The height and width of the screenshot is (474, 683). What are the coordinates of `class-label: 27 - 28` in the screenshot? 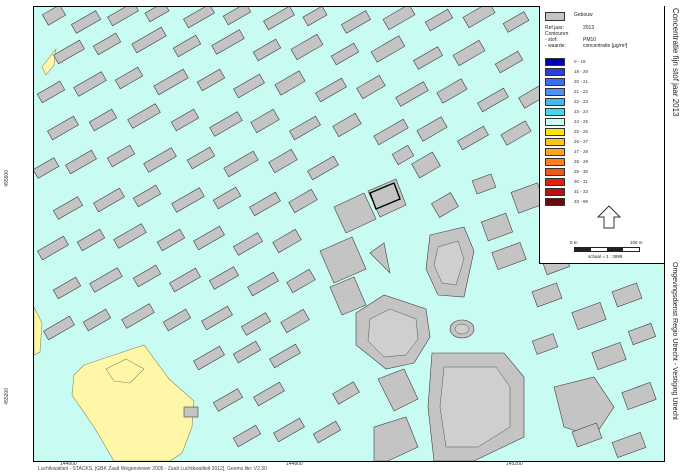 It's located at (581, 151).